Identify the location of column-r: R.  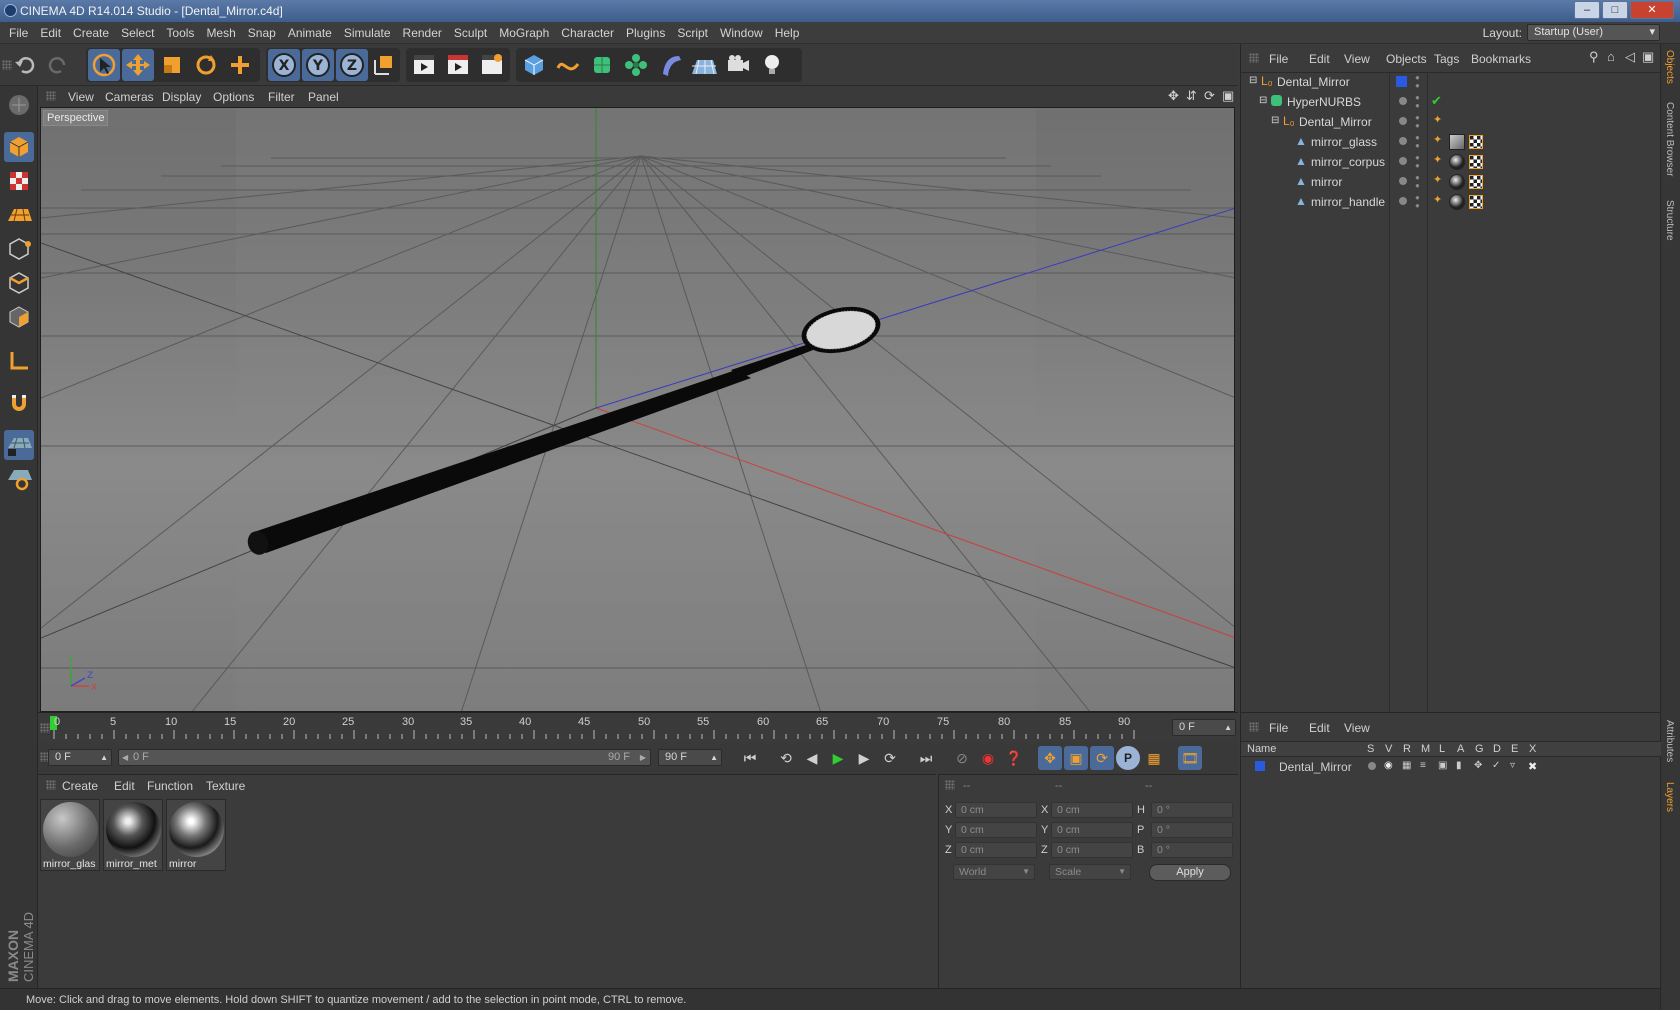
(1407, 749).